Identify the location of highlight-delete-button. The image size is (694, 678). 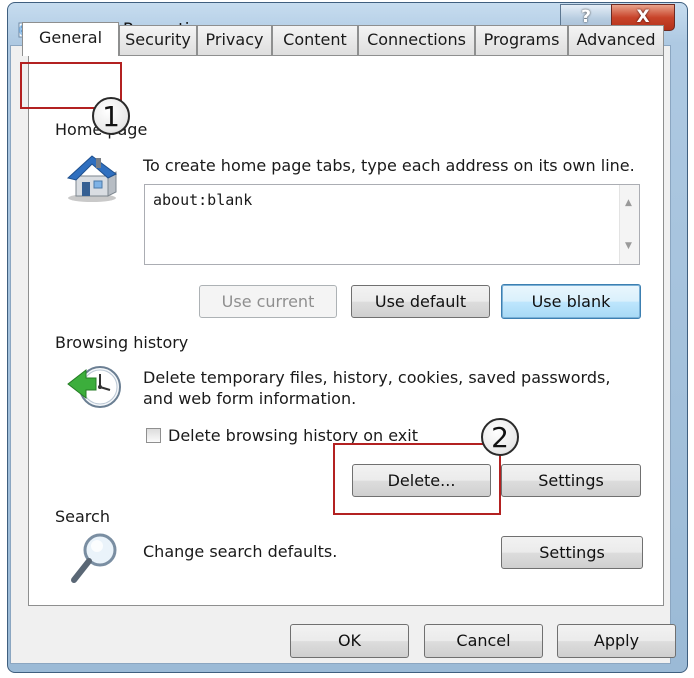
(417, 479).